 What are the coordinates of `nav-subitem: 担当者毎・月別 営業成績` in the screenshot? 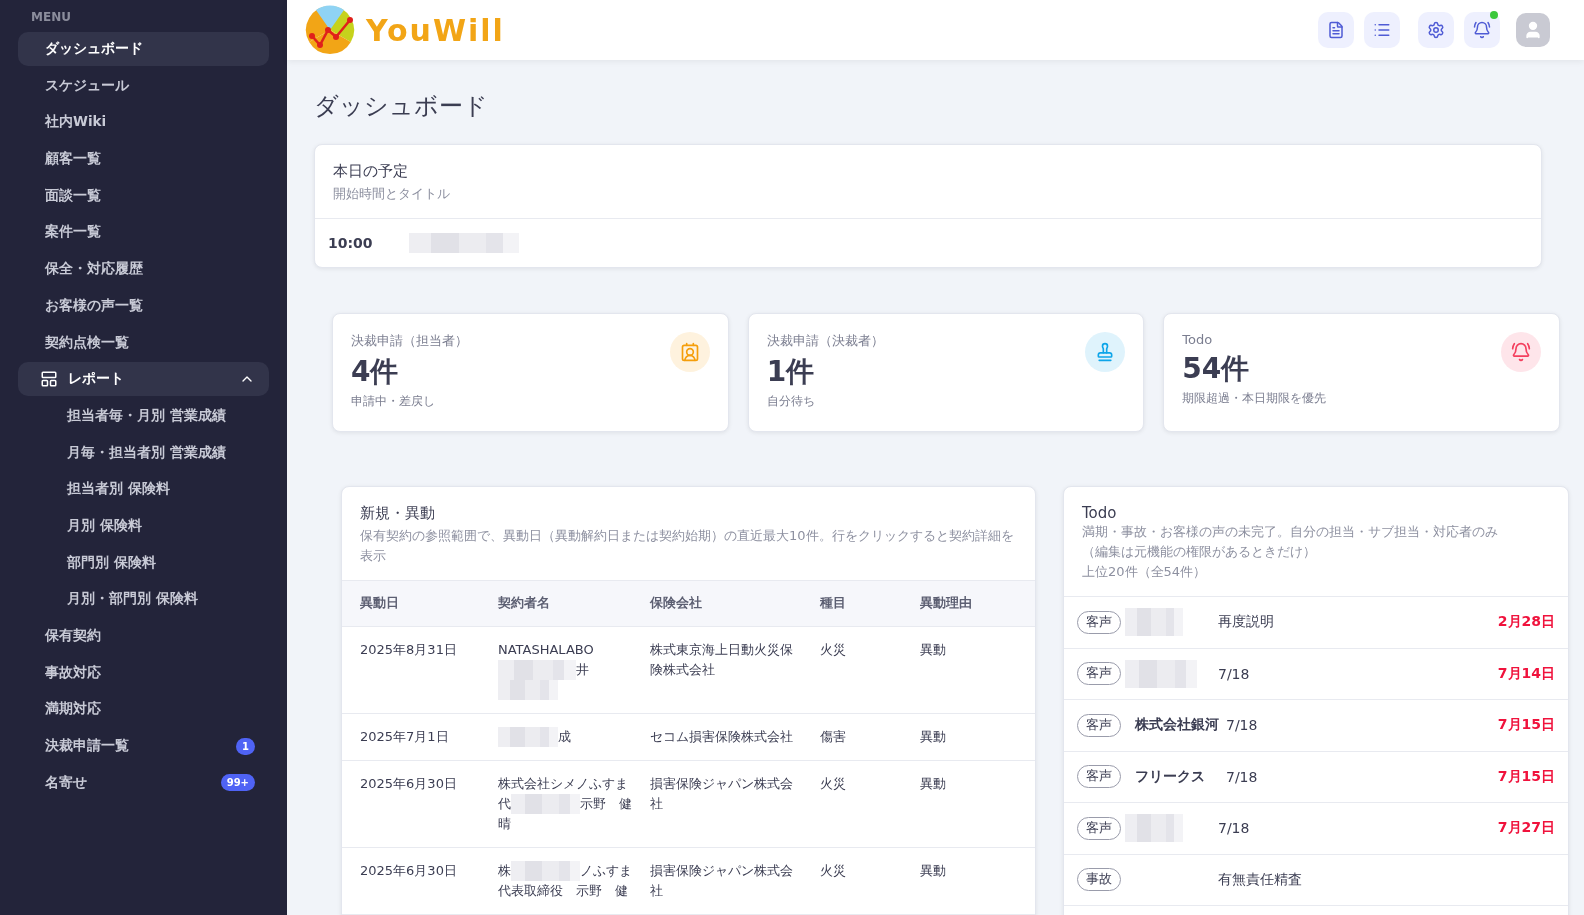 It's located at (143, 415).